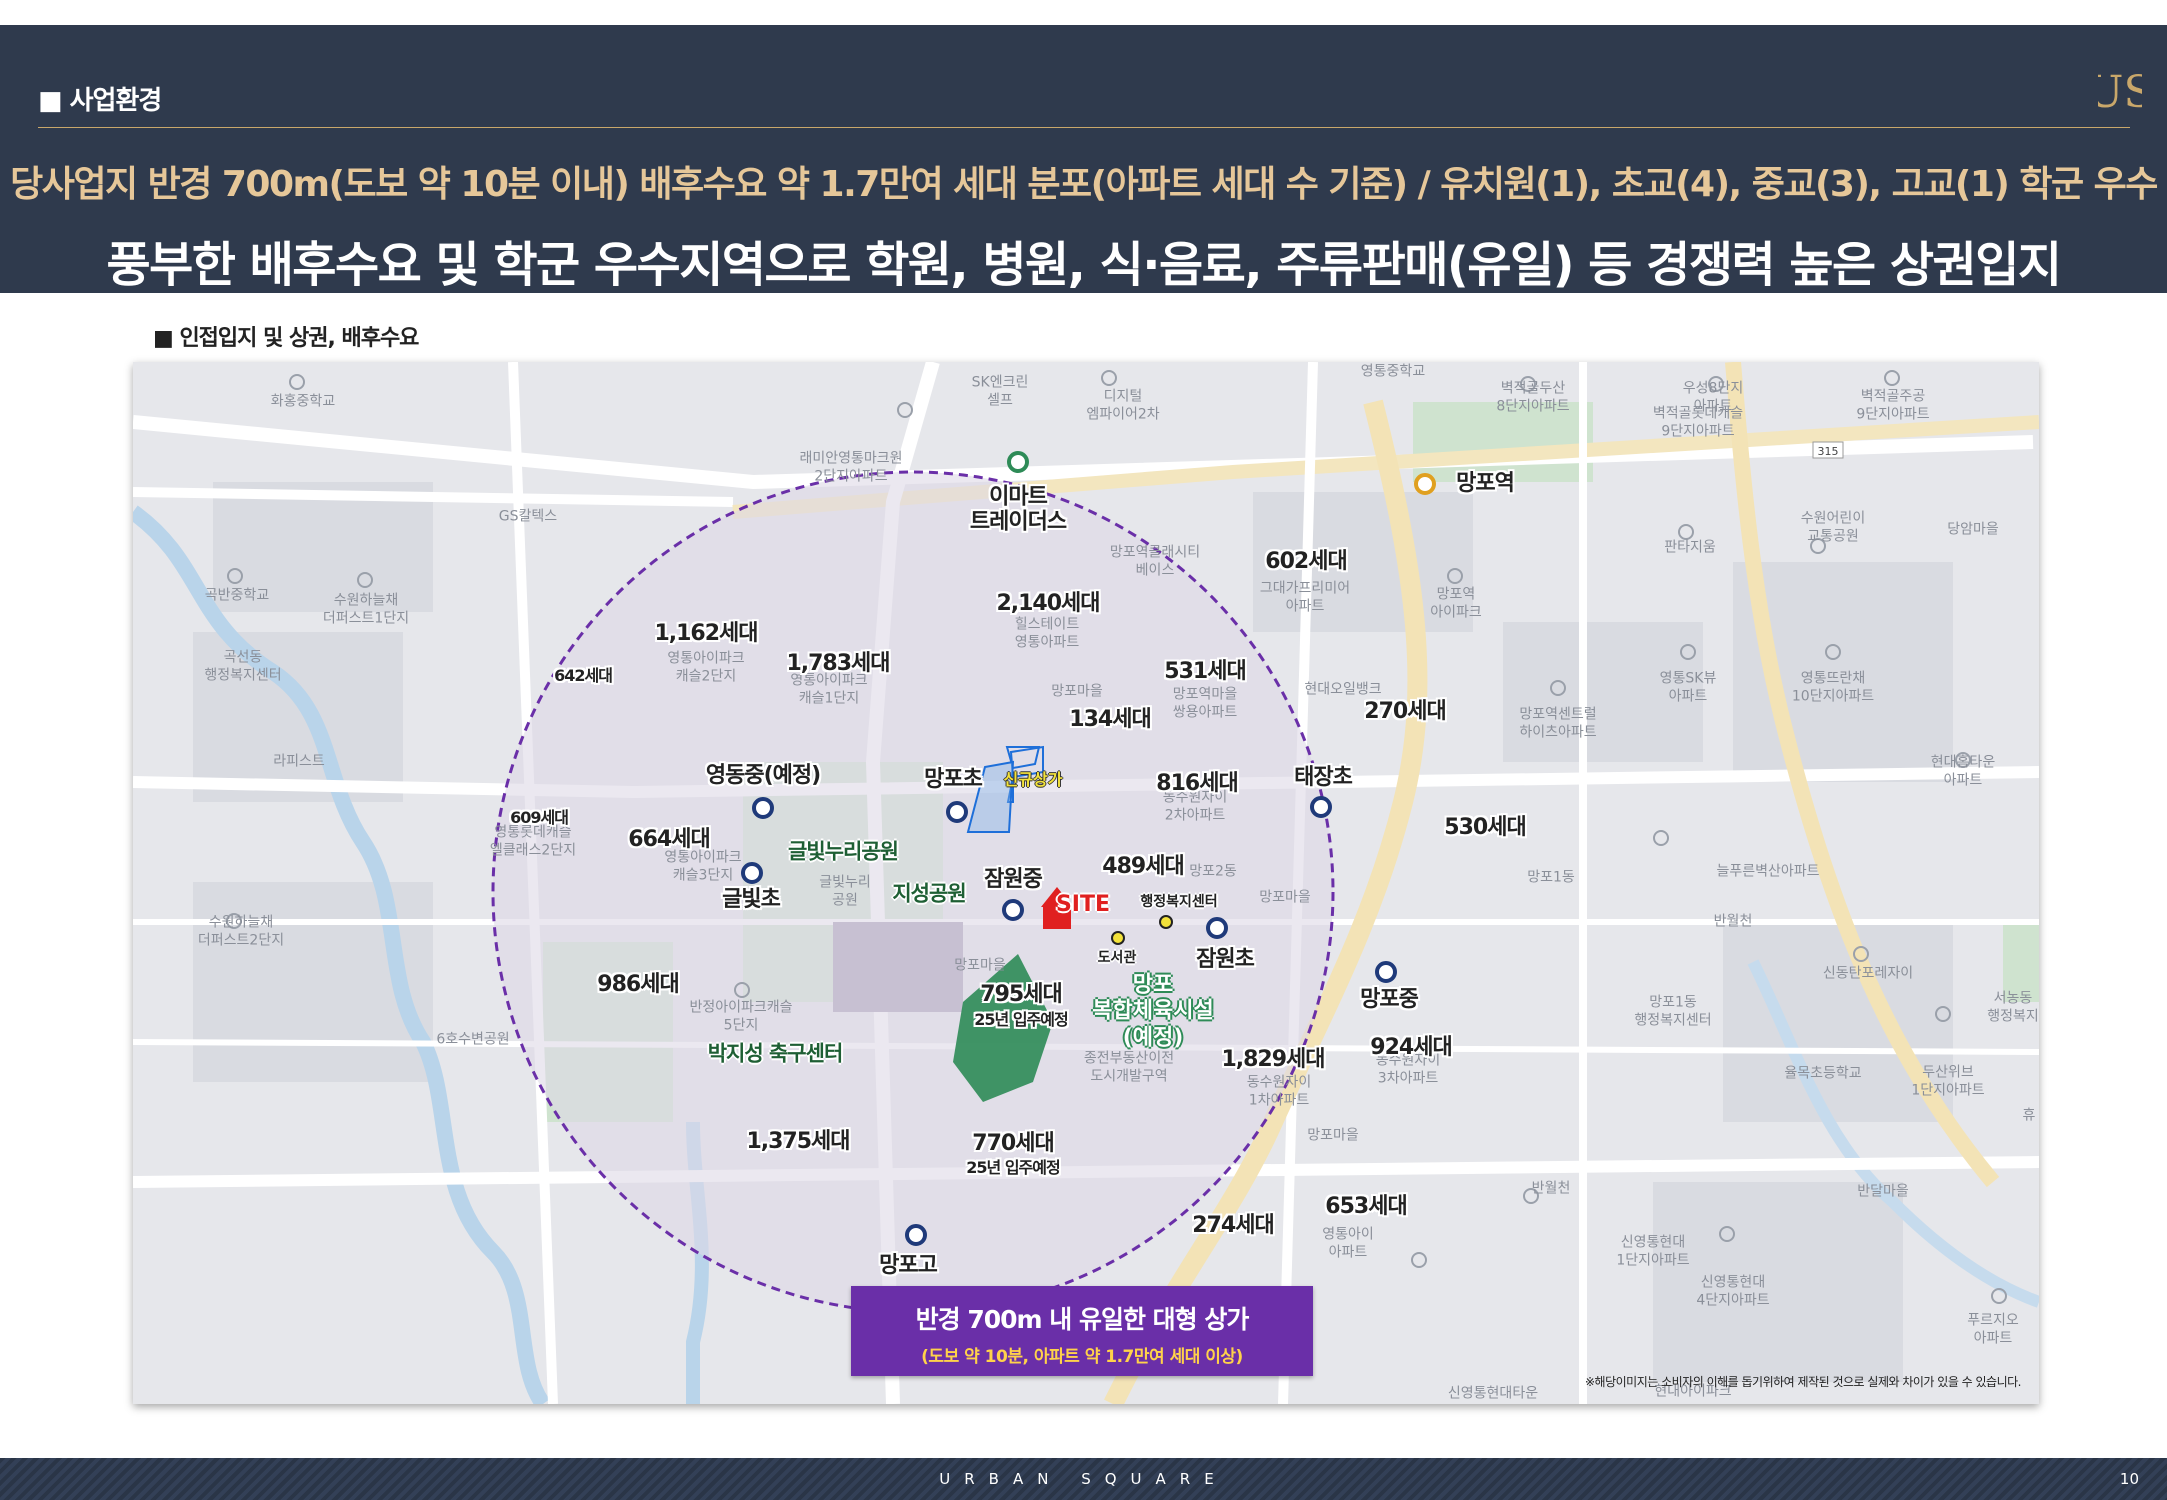 The height and width of the screenshot is (1500, 2167). What do you see at coordinates (838, 663) in the screenshot?
I see `household-count: 1,783세대` at bounding box center [838, 663].